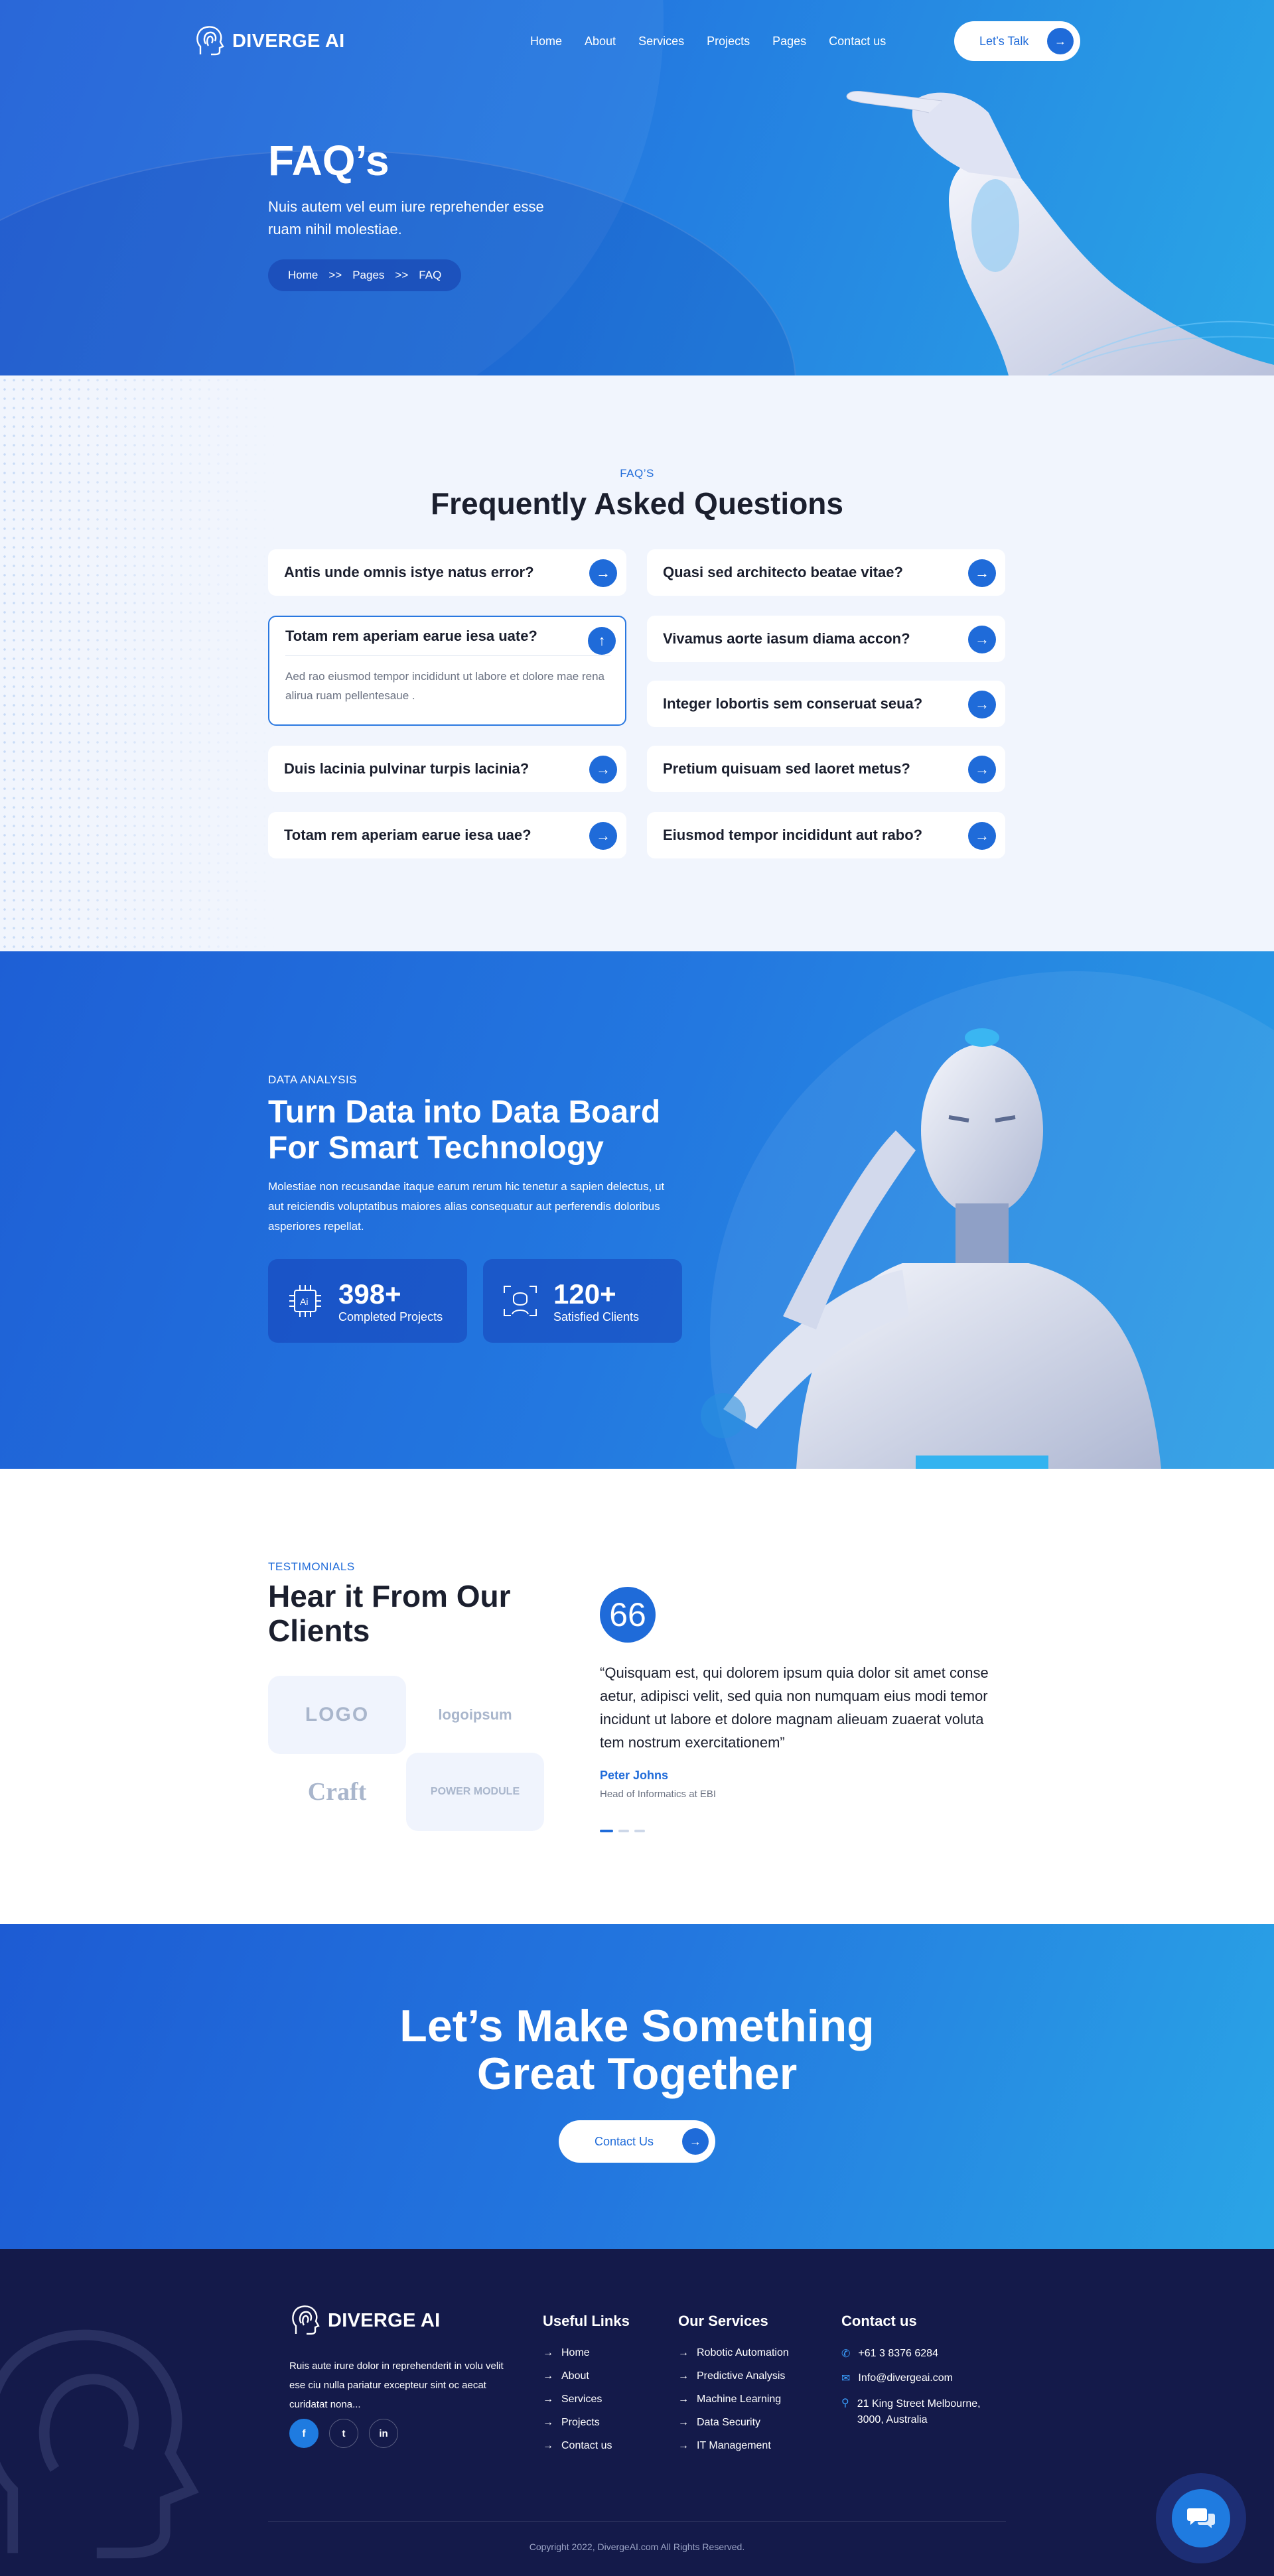  I want to click on nav-services: Services, so click(661, 41).